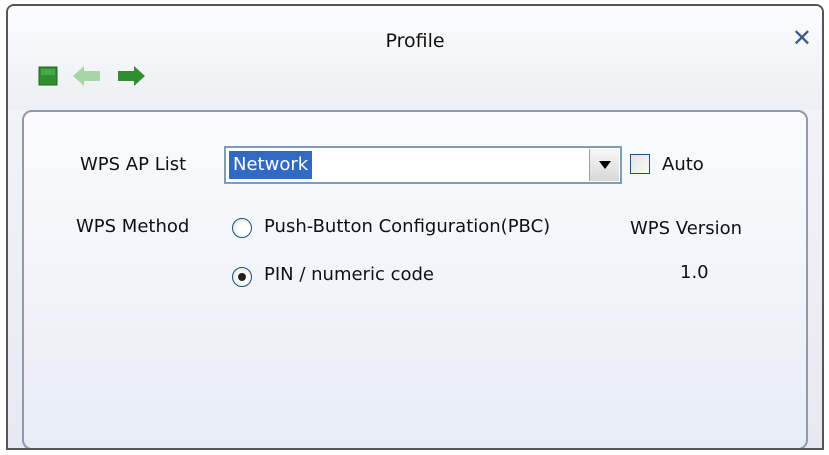 The width and height of the screenshot is (829, 455). What do you see at coordinates (270, 165) in the screenshot?
I see `ap-list-selected-value: Network` at bounding box center [270, 165].